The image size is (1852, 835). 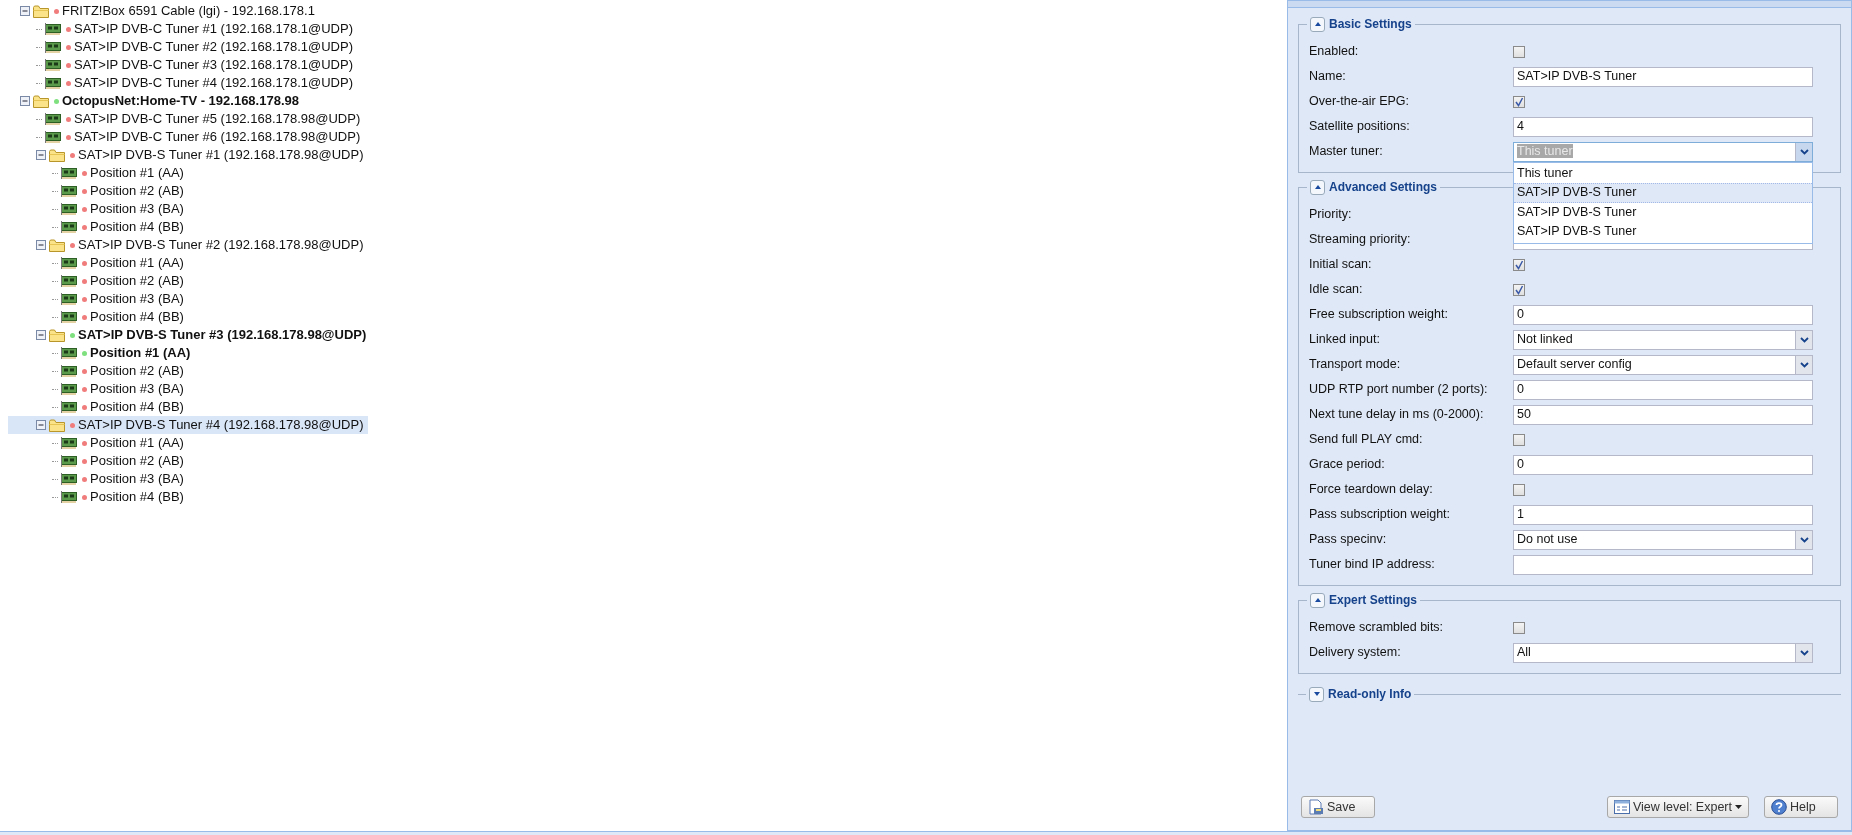 I want to click on tree-label: Position #3 (BA), so click(x=137, y=299).